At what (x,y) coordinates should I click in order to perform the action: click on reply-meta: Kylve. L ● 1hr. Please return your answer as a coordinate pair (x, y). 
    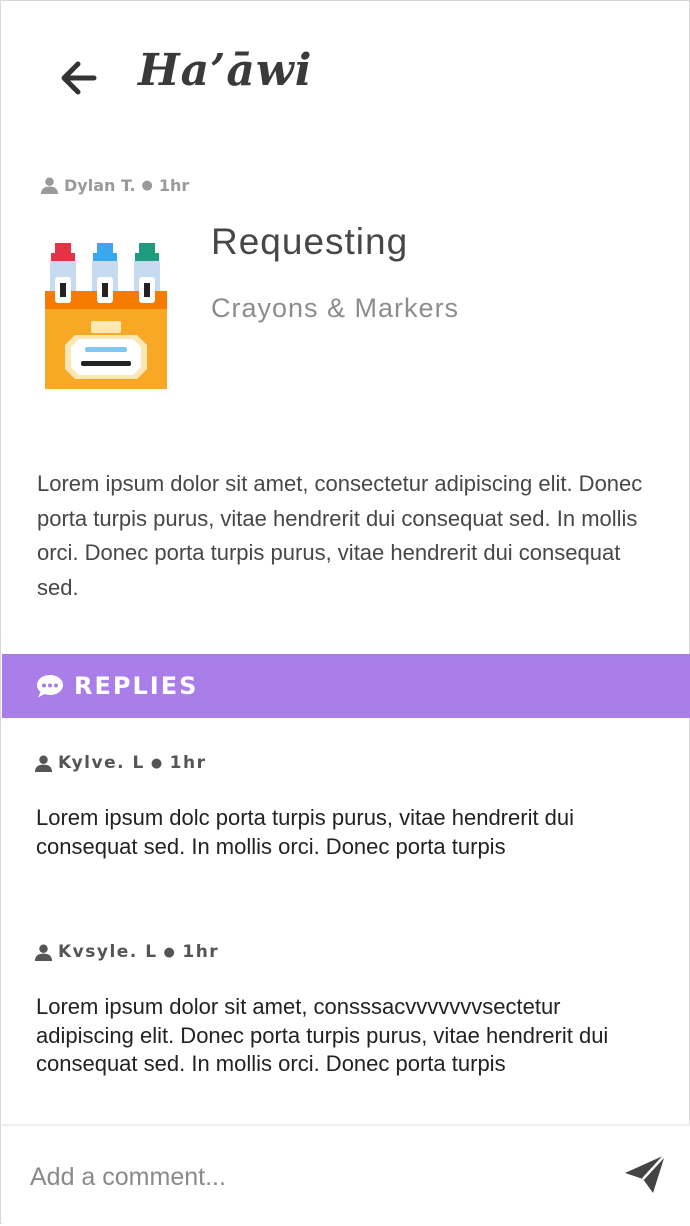
    Looking at the image, I should click on (121, 763).